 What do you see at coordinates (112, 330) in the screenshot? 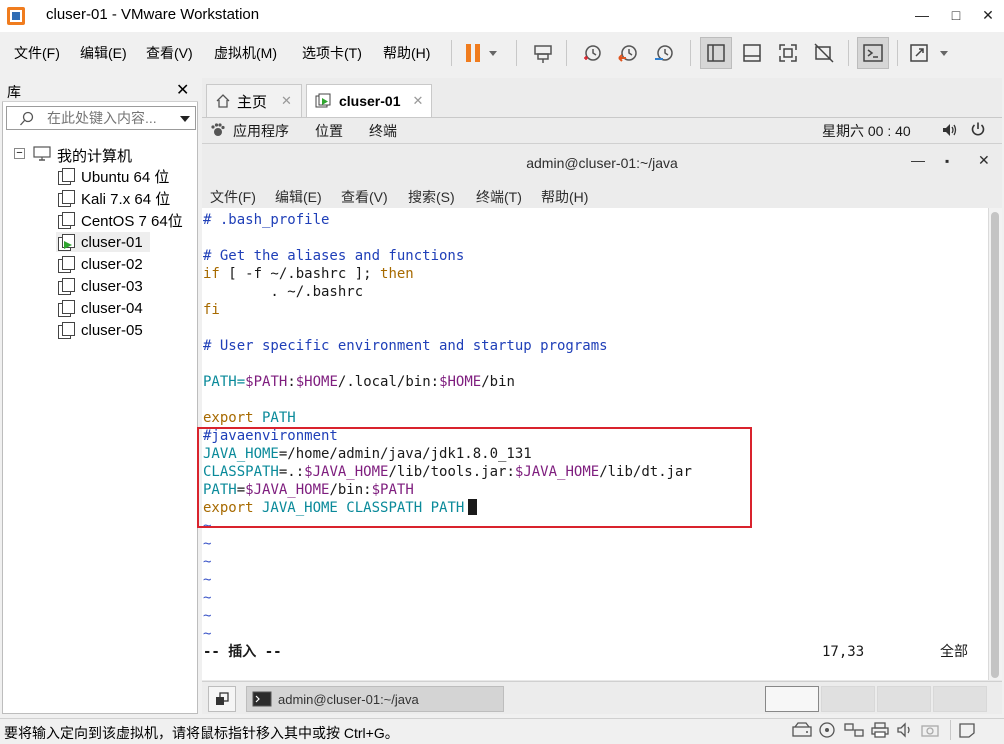
I see `tree-item-label: cluser-05` at bounding box center [112, 330].